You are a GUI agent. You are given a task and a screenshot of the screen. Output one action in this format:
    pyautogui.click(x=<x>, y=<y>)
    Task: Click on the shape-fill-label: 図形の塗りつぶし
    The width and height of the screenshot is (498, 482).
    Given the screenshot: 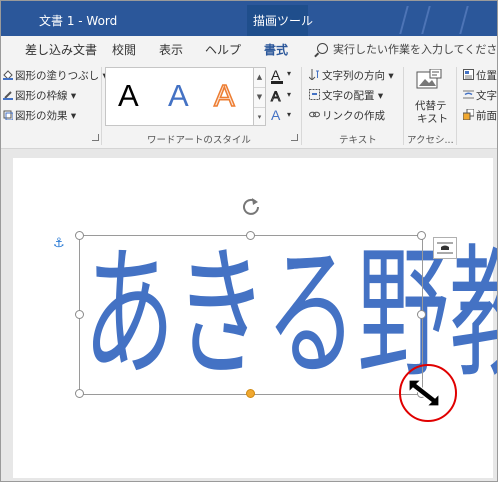 What is the action you would take?
    pyautogui.click(x=57, y=76)
    